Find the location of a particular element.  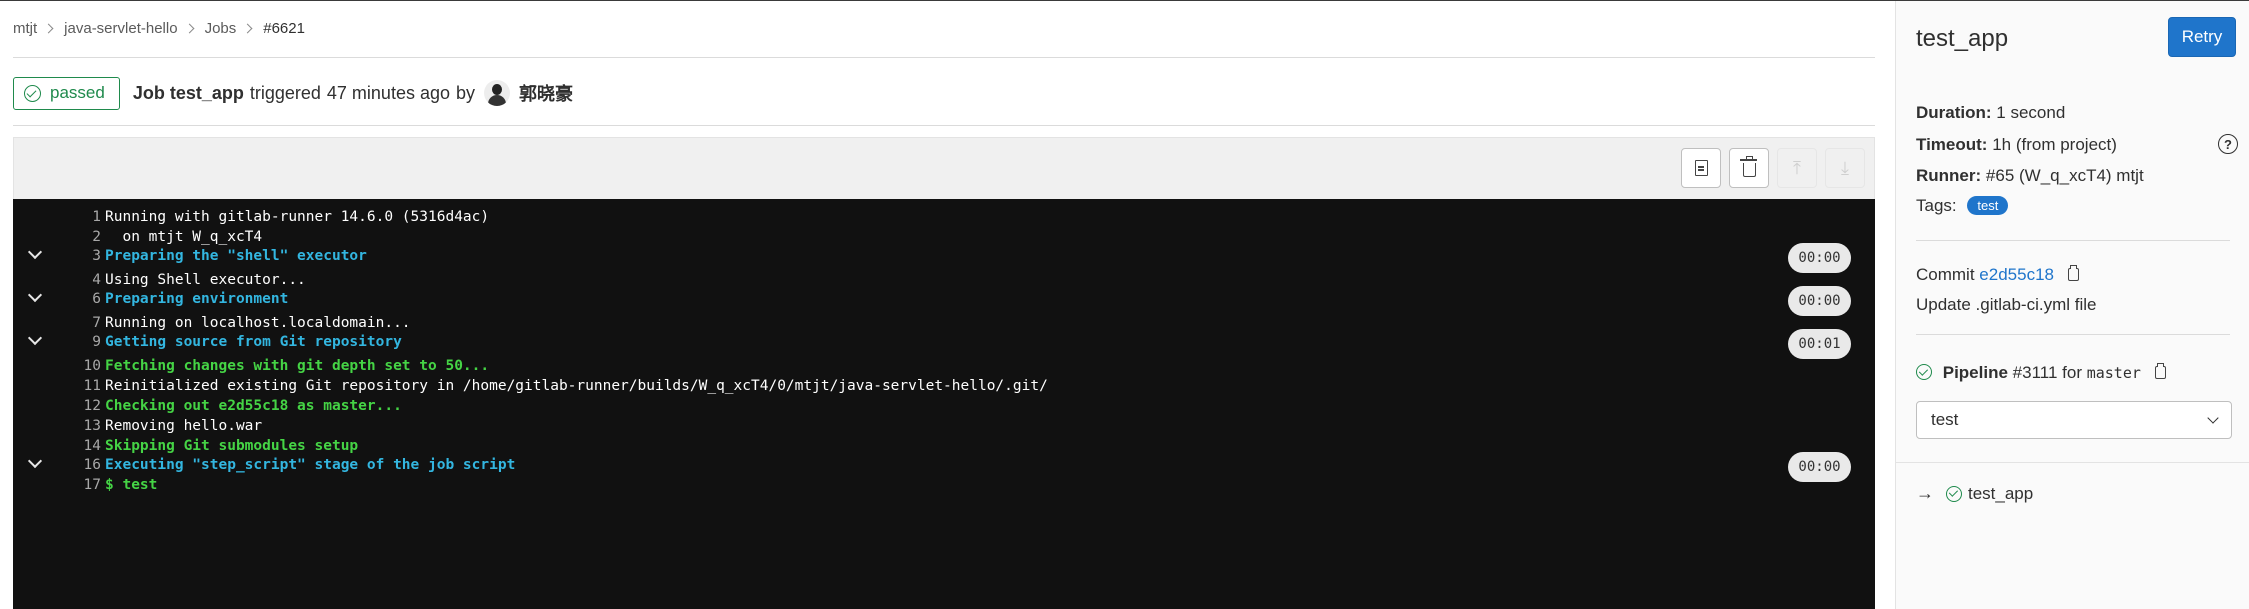

log-section-header: 9 Getting source from Git repository 00:01 is located at coordinates (944, 344).